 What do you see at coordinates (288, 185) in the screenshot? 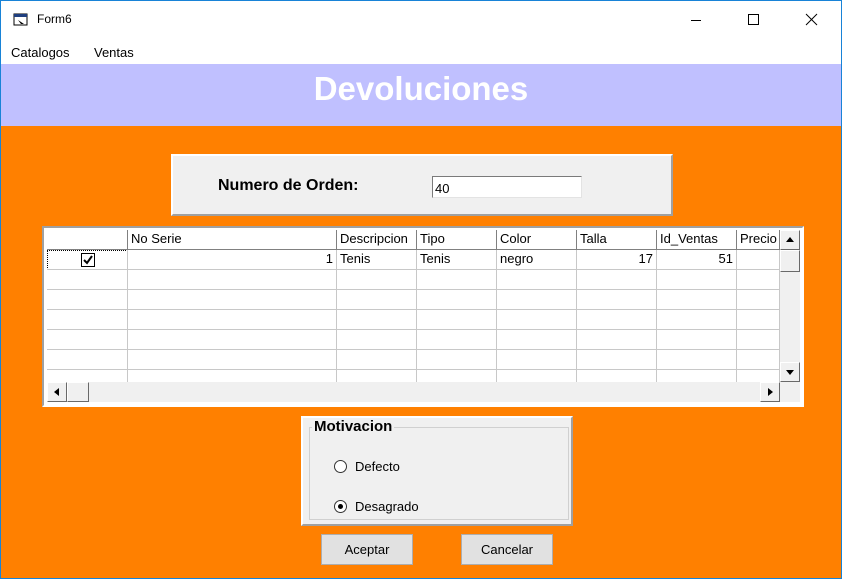
I see `order-number-label: Numero de Orden:` at bounding box center [288, 185].